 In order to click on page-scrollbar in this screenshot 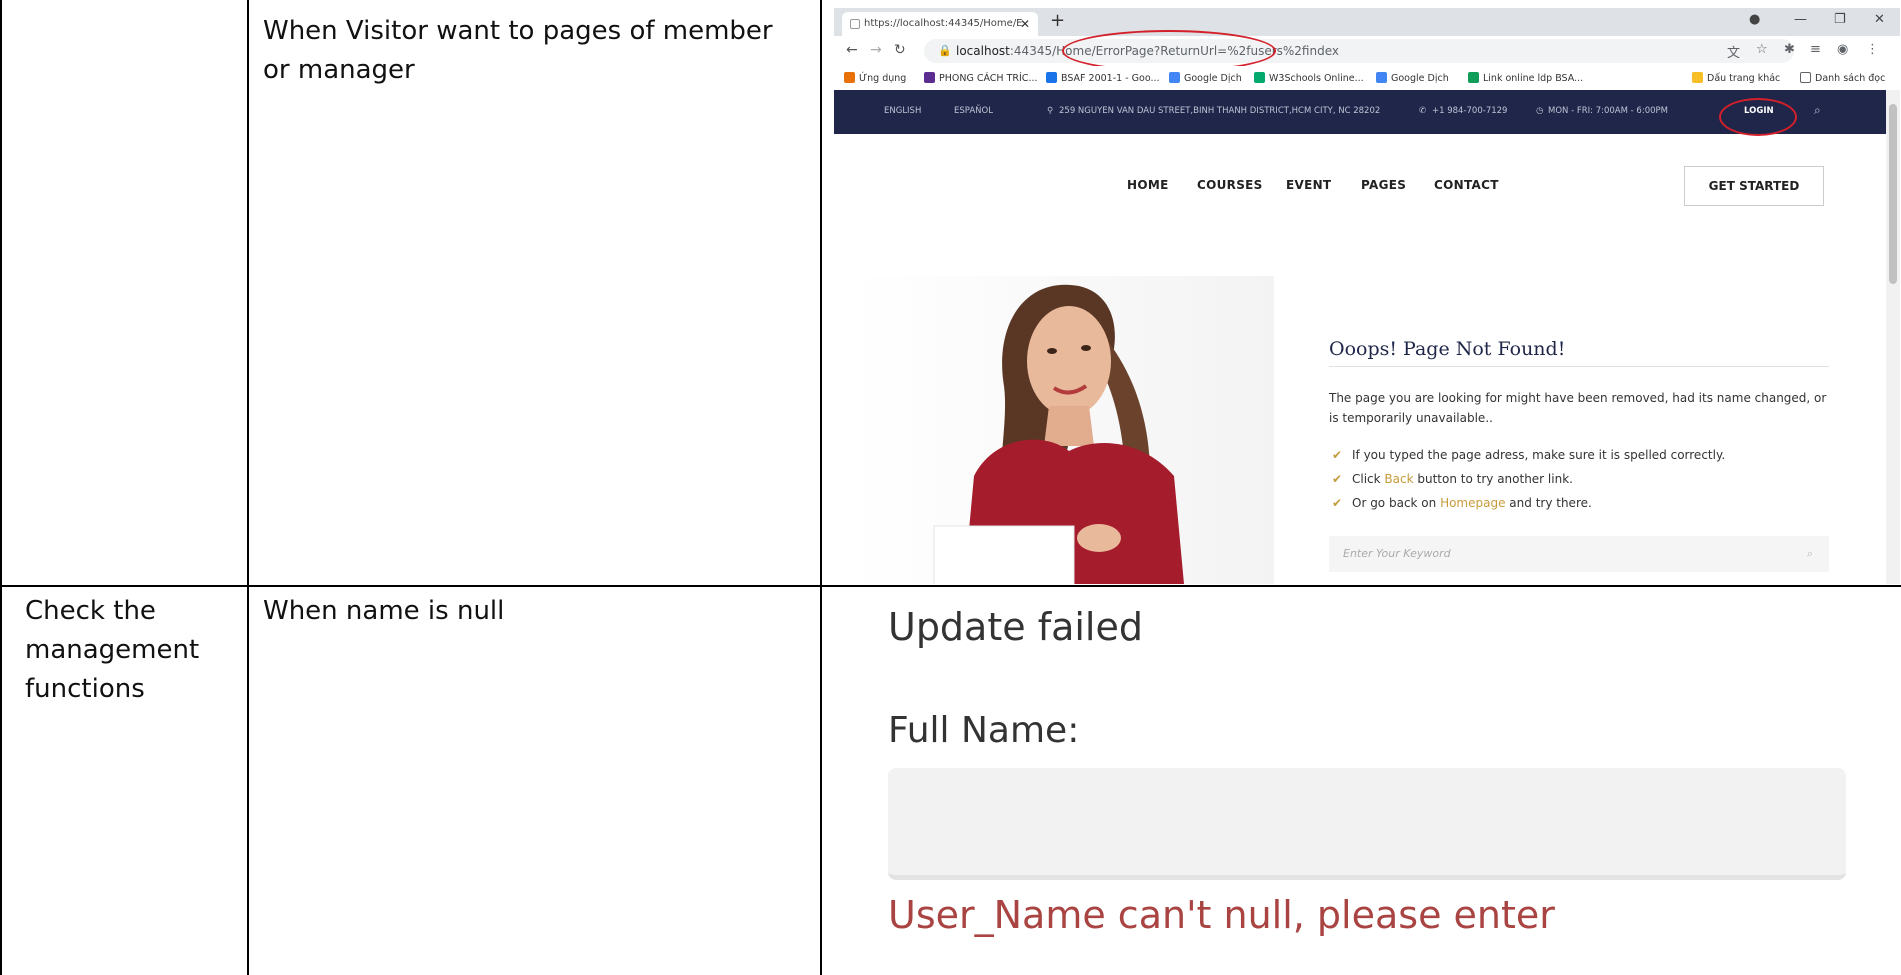, I will do `click(1893, 337)`.